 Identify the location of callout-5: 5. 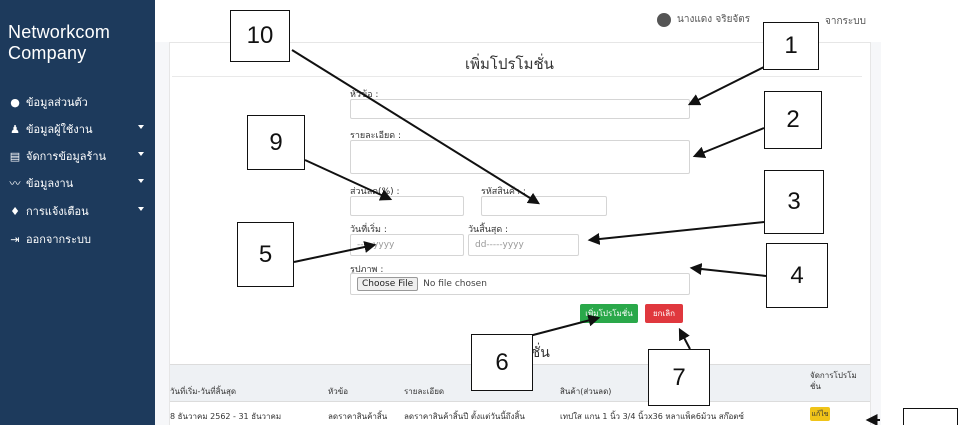
(265, 254).